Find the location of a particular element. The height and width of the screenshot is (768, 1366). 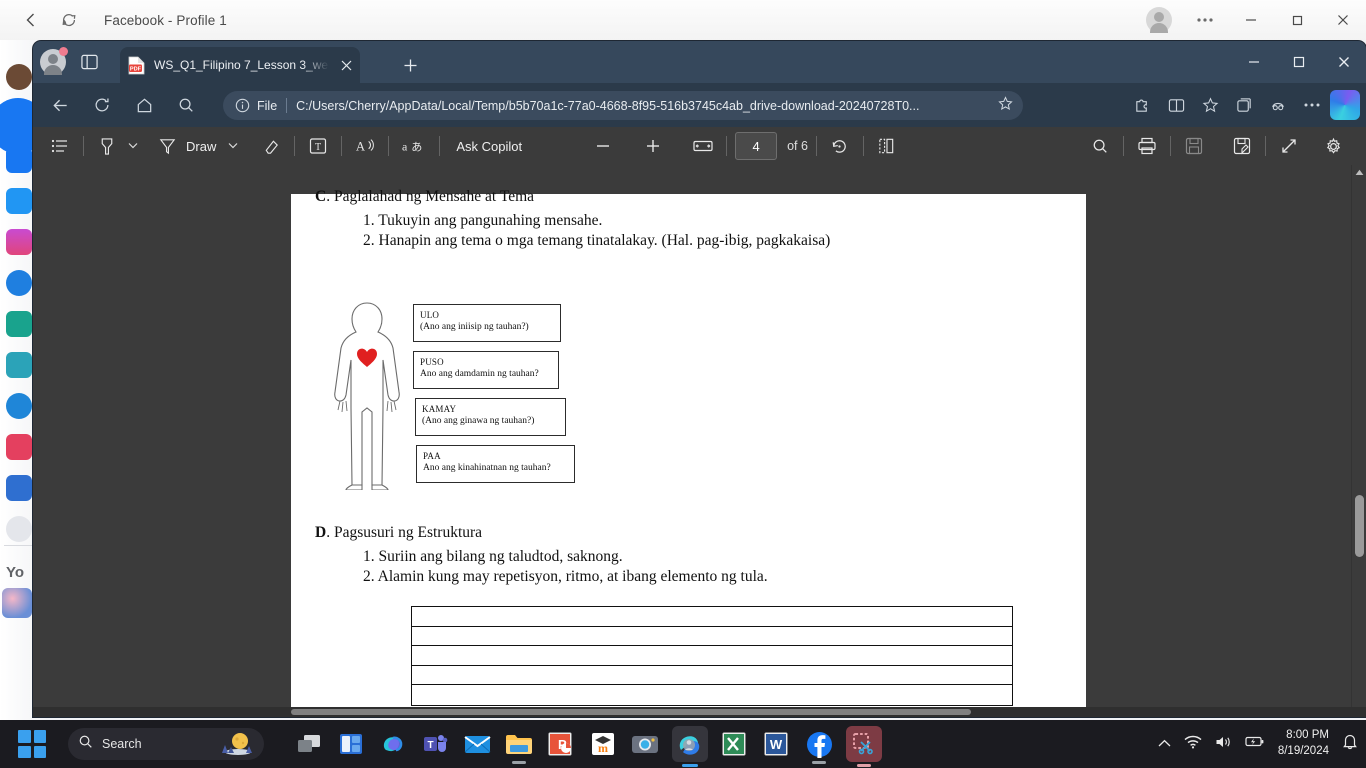

home-icon is located at coordinates (144, 105).